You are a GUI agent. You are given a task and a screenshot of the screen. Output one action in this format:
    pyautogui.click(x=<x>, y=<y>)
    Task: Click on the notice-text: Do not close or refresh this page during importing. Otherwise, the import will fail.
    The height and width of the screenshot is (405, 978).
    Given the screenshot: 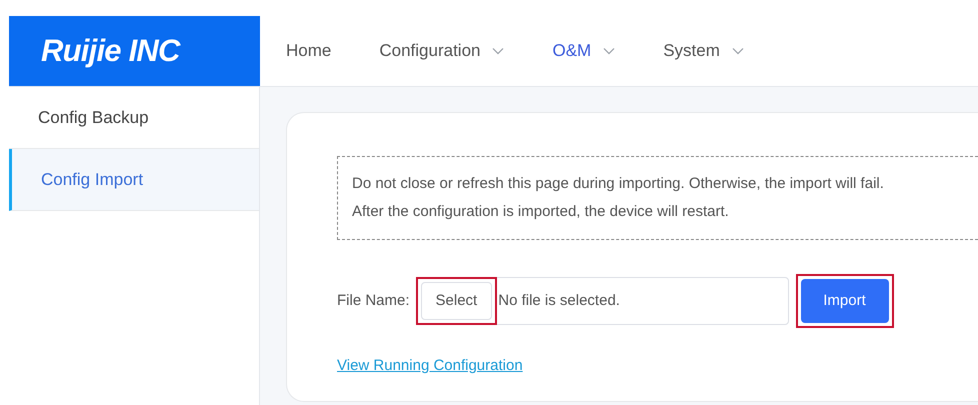 What is the action you would take?
    pyautogui.click(x=618, y=184)
    